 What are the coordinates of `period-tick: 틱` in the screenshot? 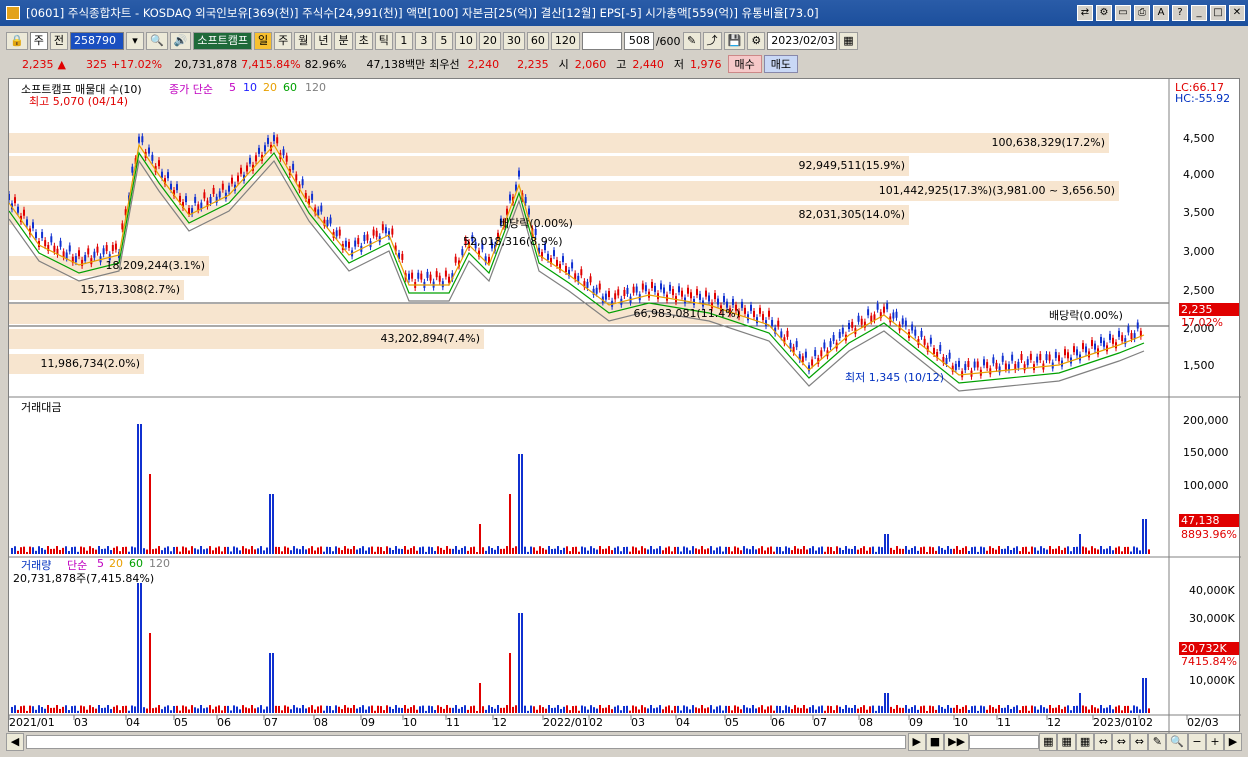 It's located at (383, 41).